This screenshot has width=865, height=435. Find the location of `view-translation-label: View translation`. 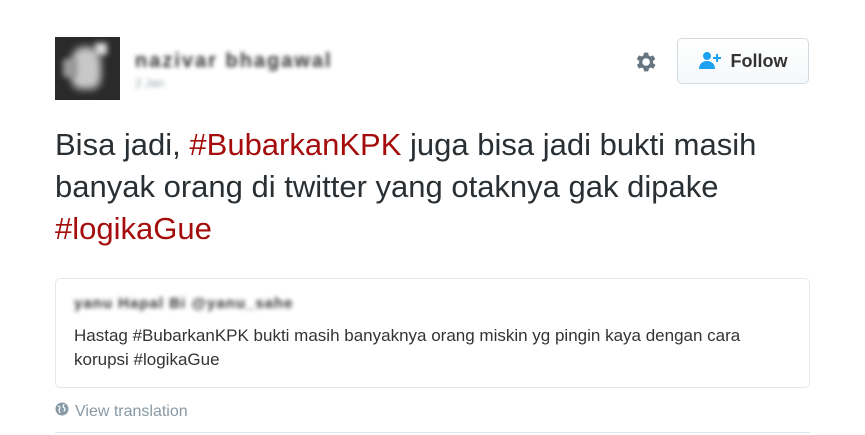

view-translation-label: View translation is located at coordinates (131, 411).